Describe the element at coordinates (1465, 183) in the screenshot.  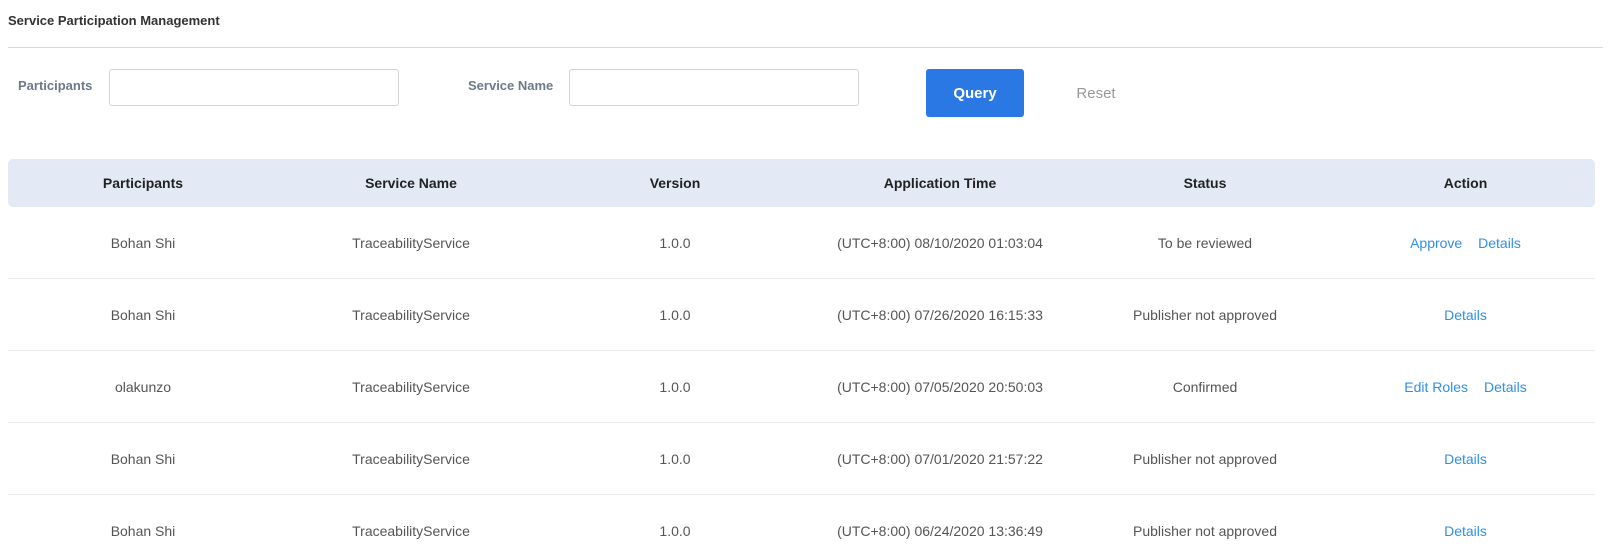
I see `column-header-action: Action` at that location.